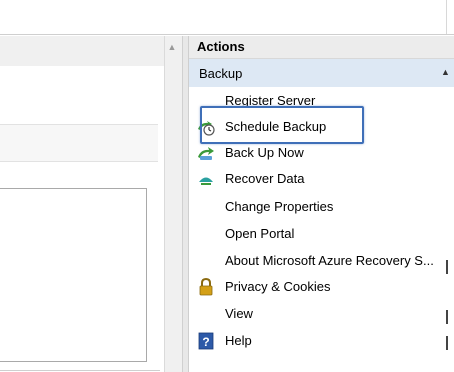 This screenshot has width=454, height=372. Describe the element at coordinates (206, 179) in the screenshot. I see `recover-data-icon` at that location.